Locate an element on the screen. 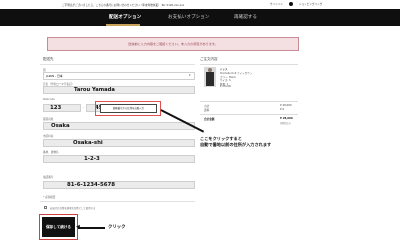  lookup-annotation-line2: 自動で番地以前の住所が入力されます is located at coordinates (236, 144).